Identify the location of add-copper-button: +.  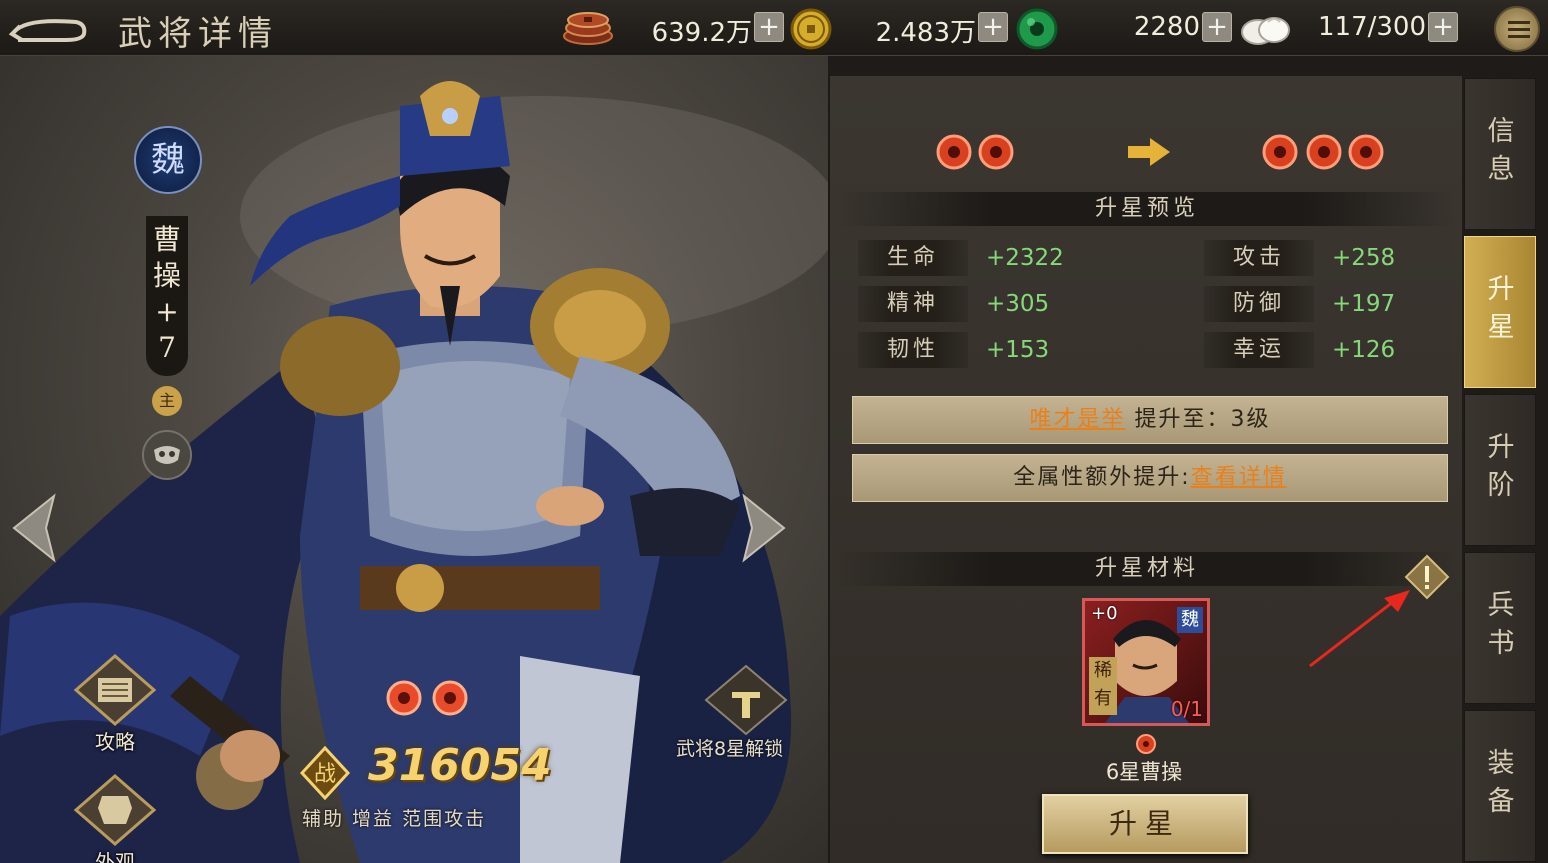
(769, 27).